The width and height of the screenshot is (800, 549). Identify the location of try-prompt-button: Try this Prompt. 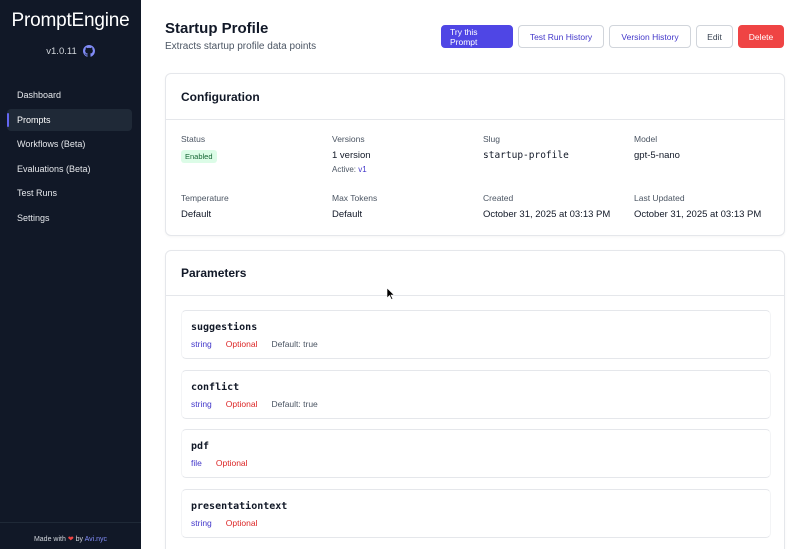
(477, 36).